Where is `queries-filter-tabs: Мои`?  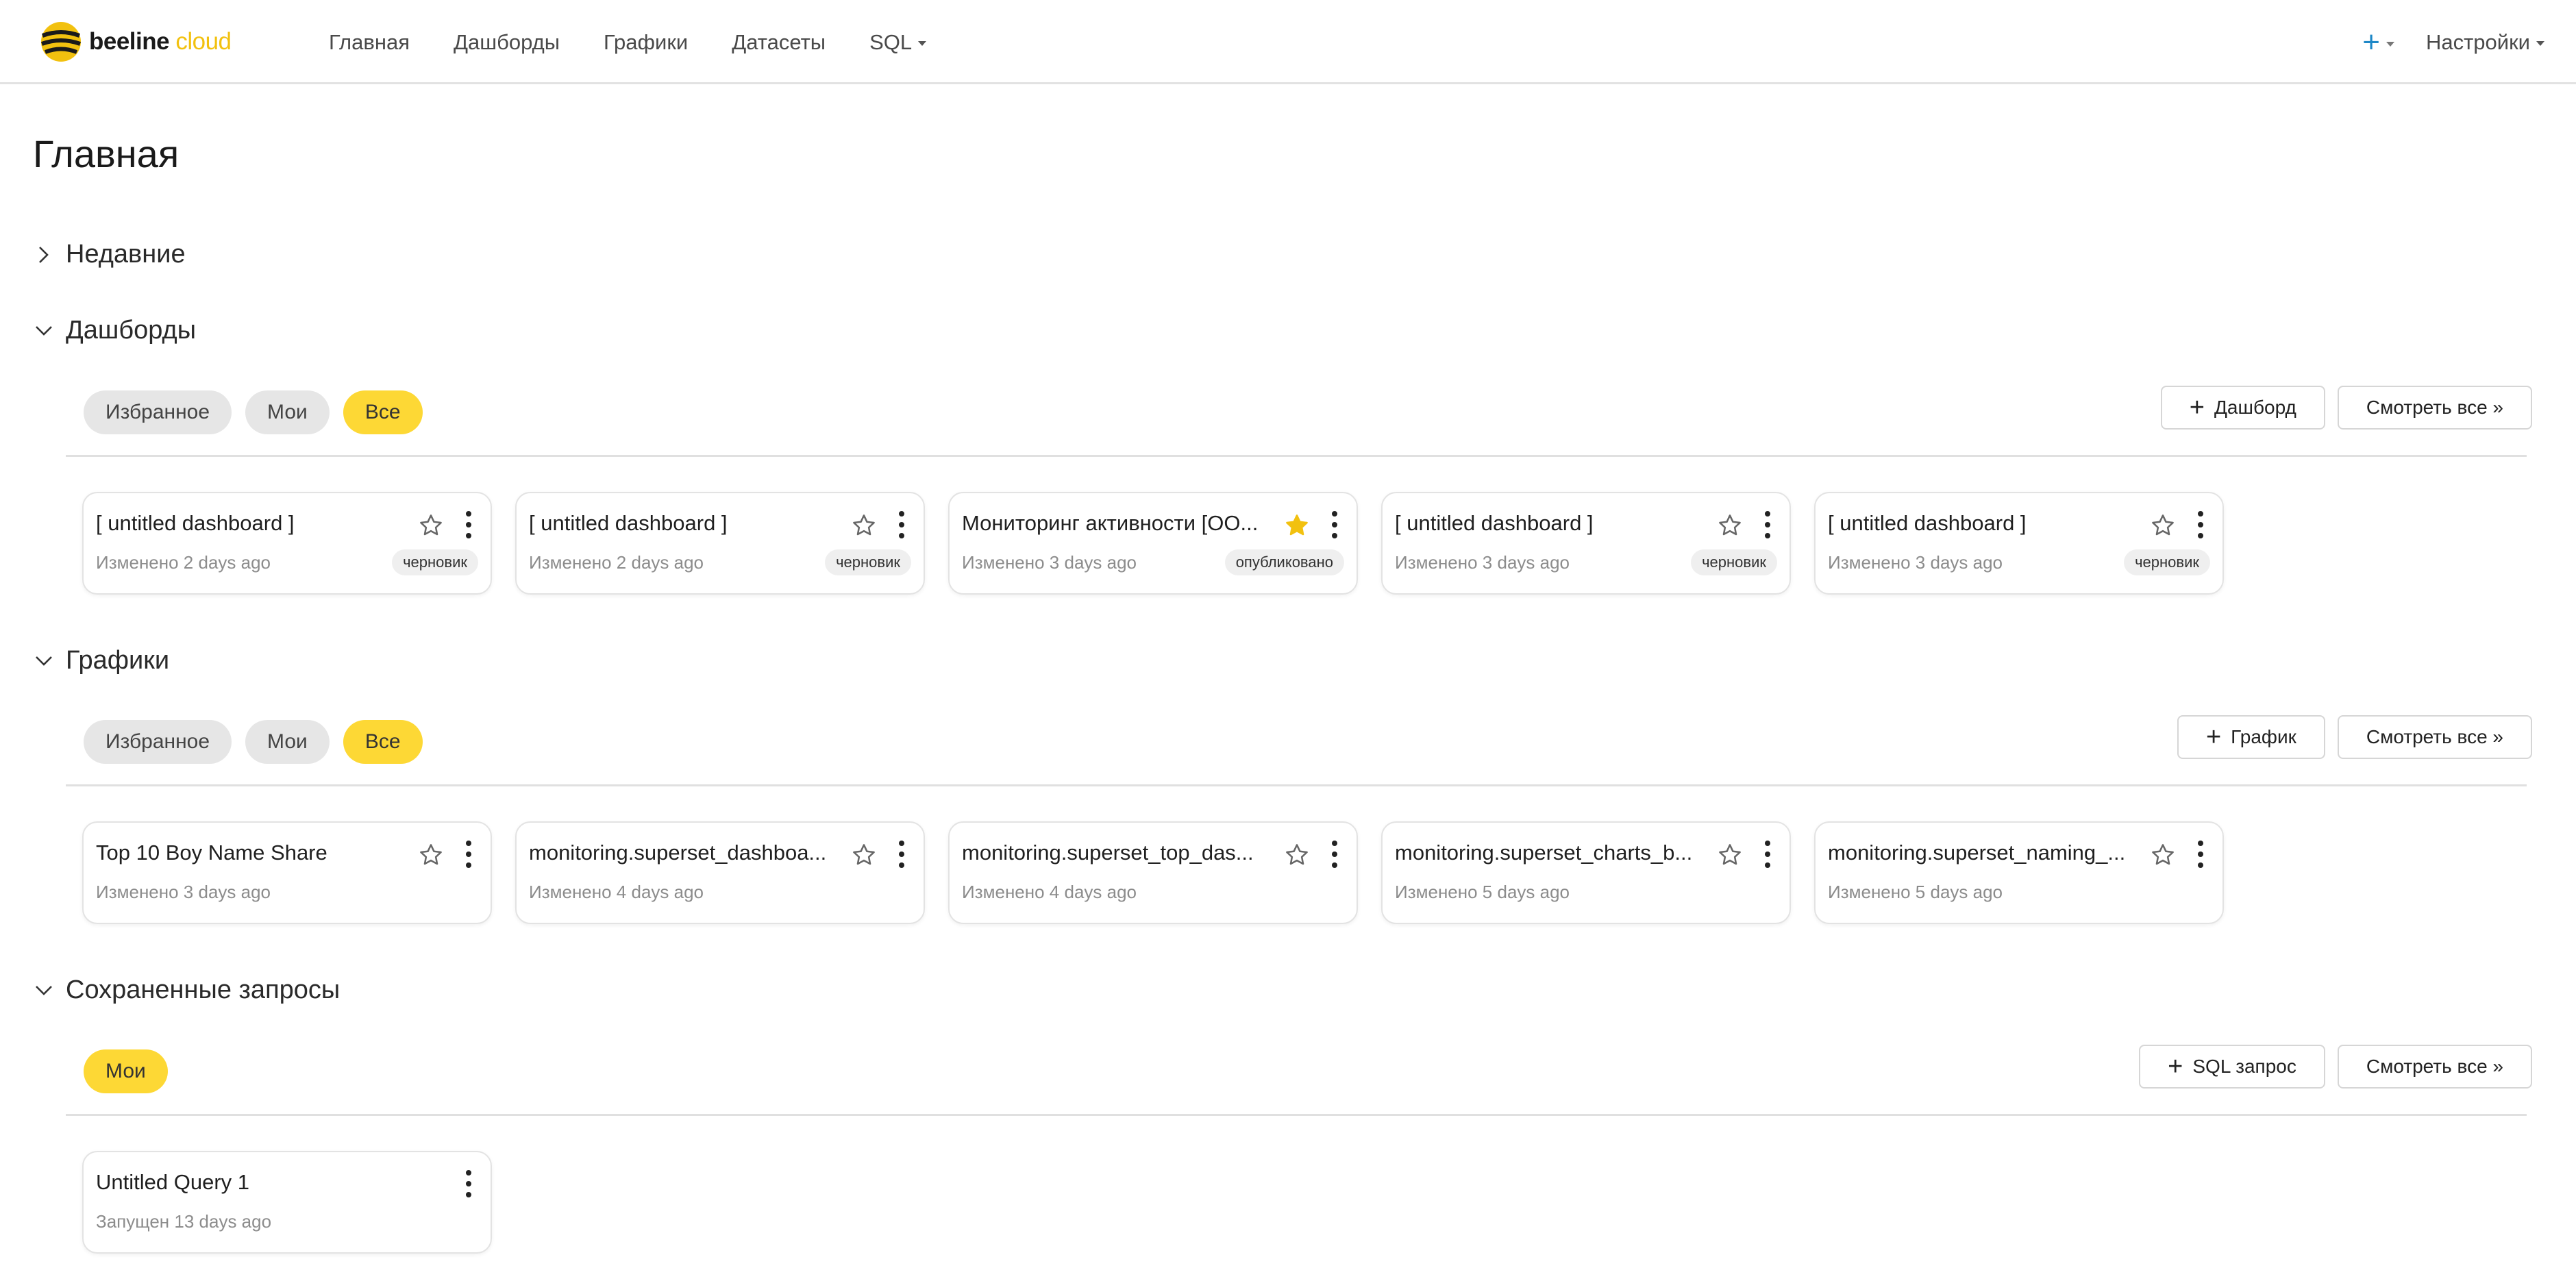 queries-filter-tabs: Мои is located at coordinates (126, 1071).